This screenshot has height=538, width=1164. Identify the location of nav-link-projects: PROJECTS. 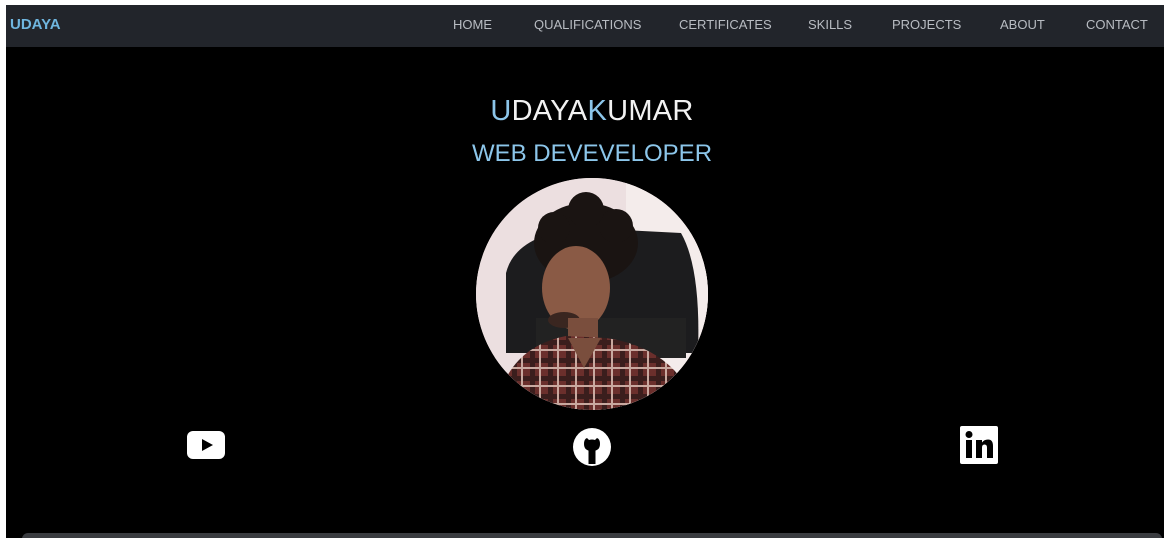
(926, 24).